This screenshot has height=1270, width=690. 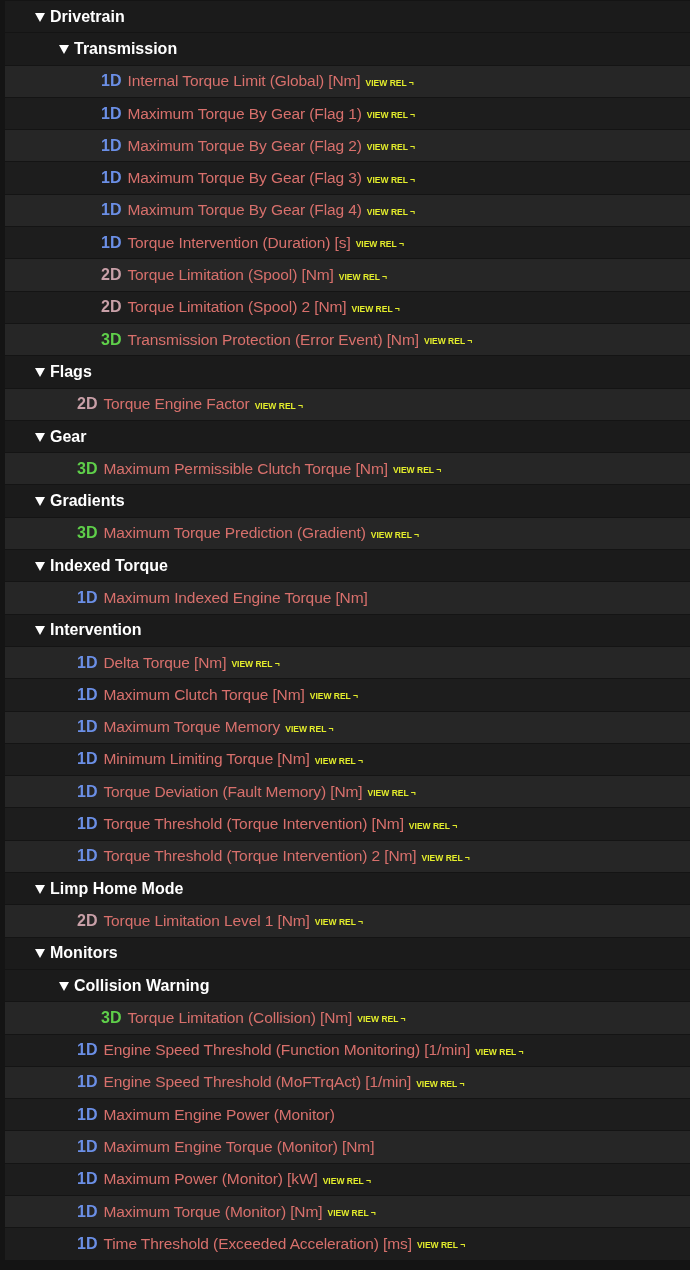 What do you see at coordinates (244, 113) in the screenshot?
I see `map-name-link: Maximum Torque By Gear (Flag 1)` at bounding box center [244, 113].